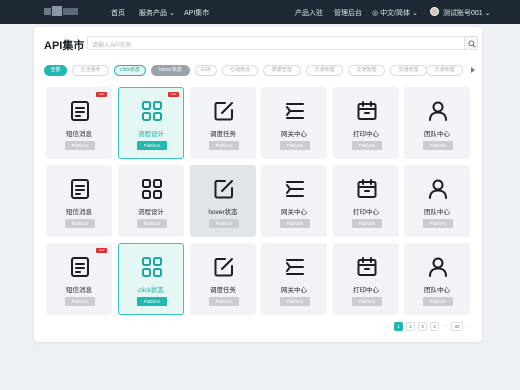  I want to click on page-button: 1, so click(398, 326).